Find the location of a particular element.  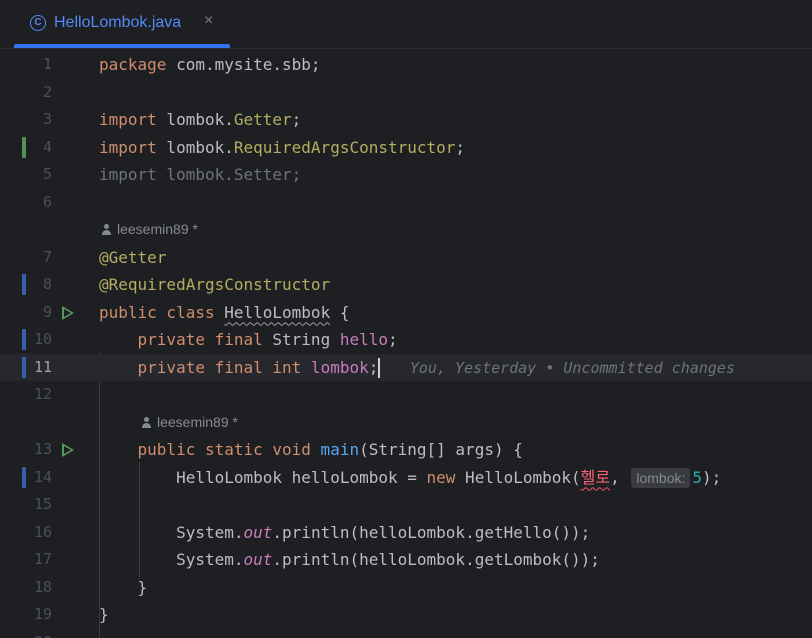

line-number: 19 is located at coordinates (42, 614).